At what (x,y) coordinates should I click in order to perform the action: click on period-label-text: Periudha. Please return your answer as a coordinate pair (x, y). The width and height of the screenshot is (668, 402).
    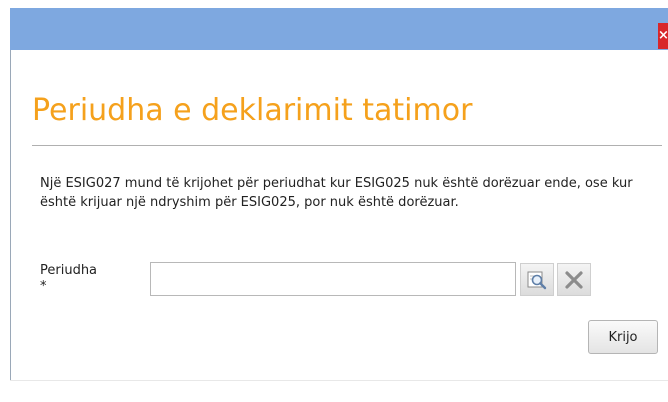
    Looking at the image, I should click on (69, 270).